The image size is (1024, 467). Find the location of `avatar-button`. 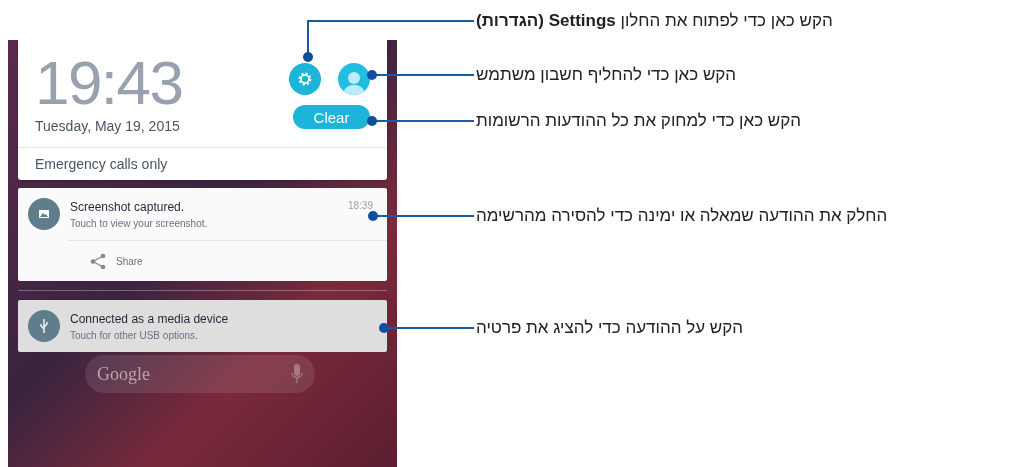

avatar-button is located at coordinates (354, 79).